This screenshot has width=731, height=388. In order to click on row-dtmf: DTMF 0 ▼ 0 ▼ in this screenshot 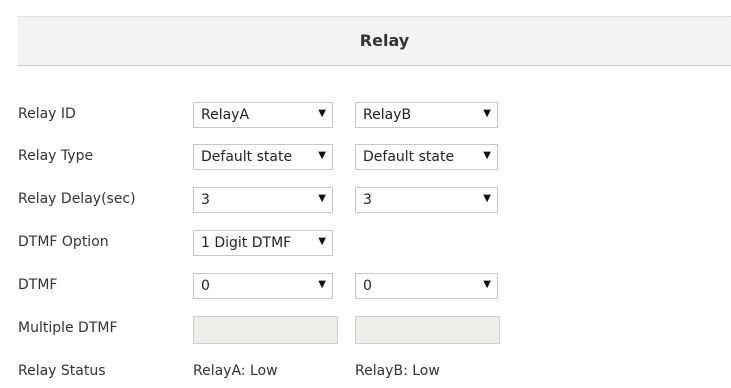, I will do `click(374, 286)`.